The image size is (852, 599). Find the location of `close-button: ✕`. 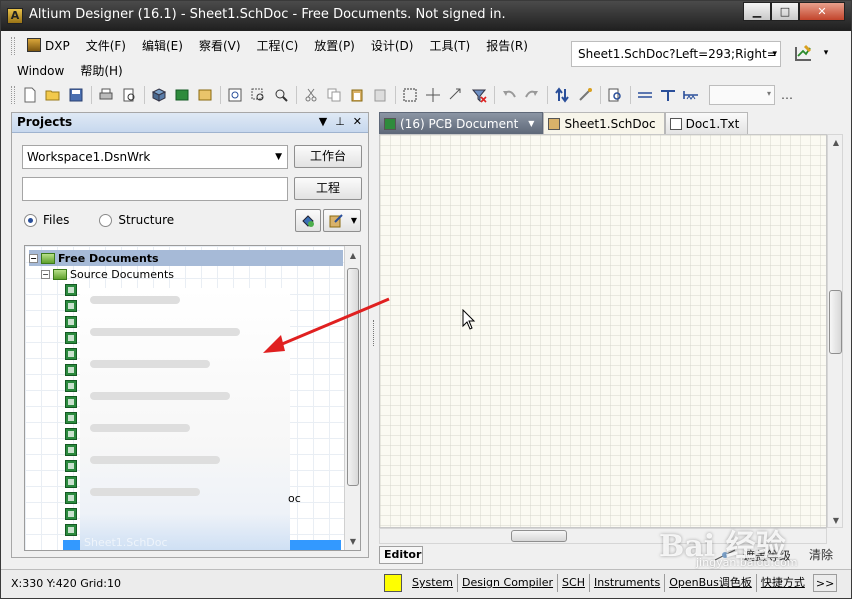

close-button: ✕ is located at coordinates (822, 11).